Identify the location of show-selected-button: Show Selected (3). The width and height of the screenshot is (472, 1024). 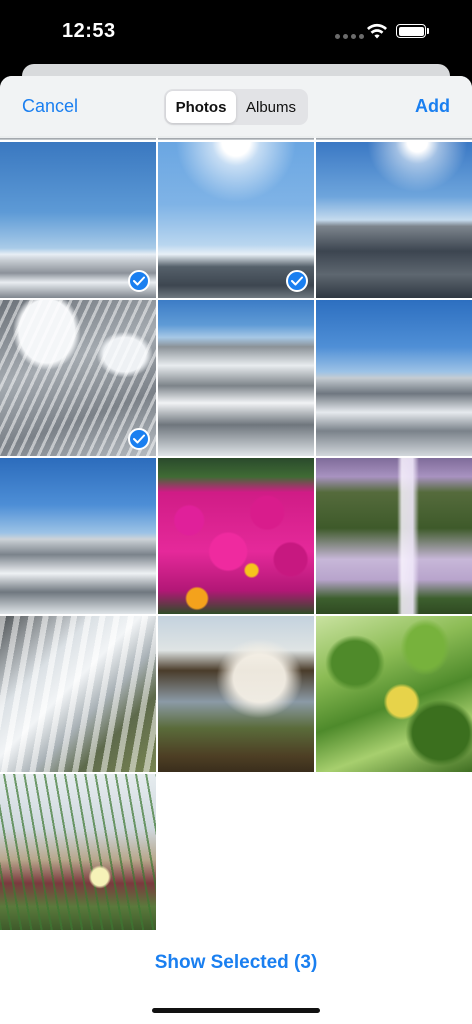
(236, 963).